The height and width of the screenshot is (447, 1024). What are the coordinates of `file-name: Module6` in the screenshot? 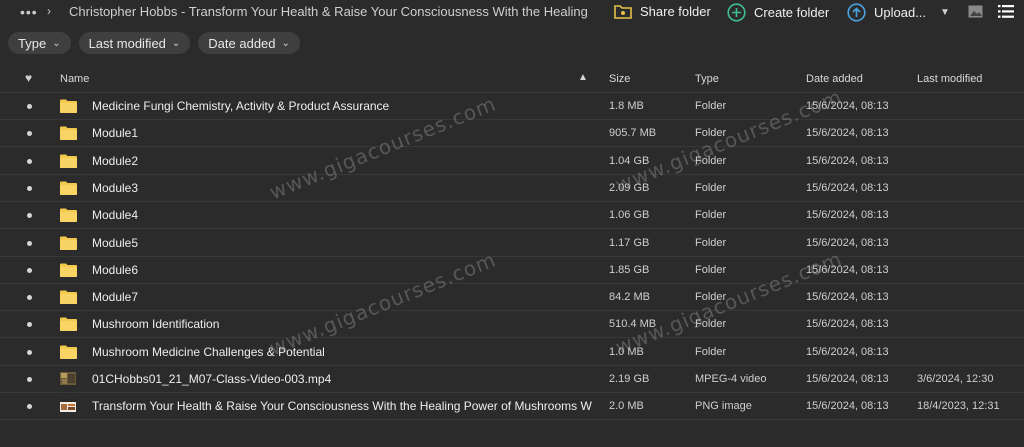 It's located at (342, 270).